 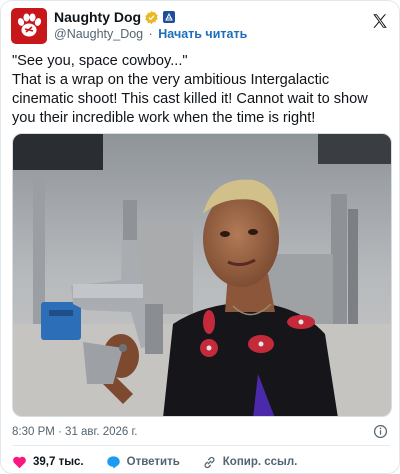 What do you see at coordinates (380, 21) in the screenshot?
I see `x-logo-icon` at bounding box center [380, 21].